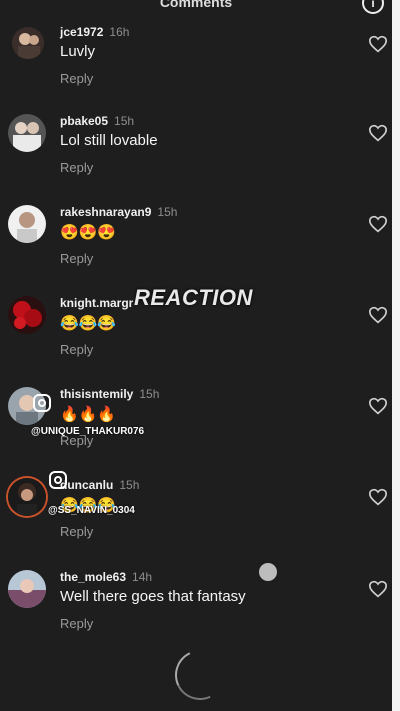 The image size is (400, 711). Describe the element at coordinates (193, 297) in the screenshot. I see `reaction-overlay-text: REACTION` at that location.